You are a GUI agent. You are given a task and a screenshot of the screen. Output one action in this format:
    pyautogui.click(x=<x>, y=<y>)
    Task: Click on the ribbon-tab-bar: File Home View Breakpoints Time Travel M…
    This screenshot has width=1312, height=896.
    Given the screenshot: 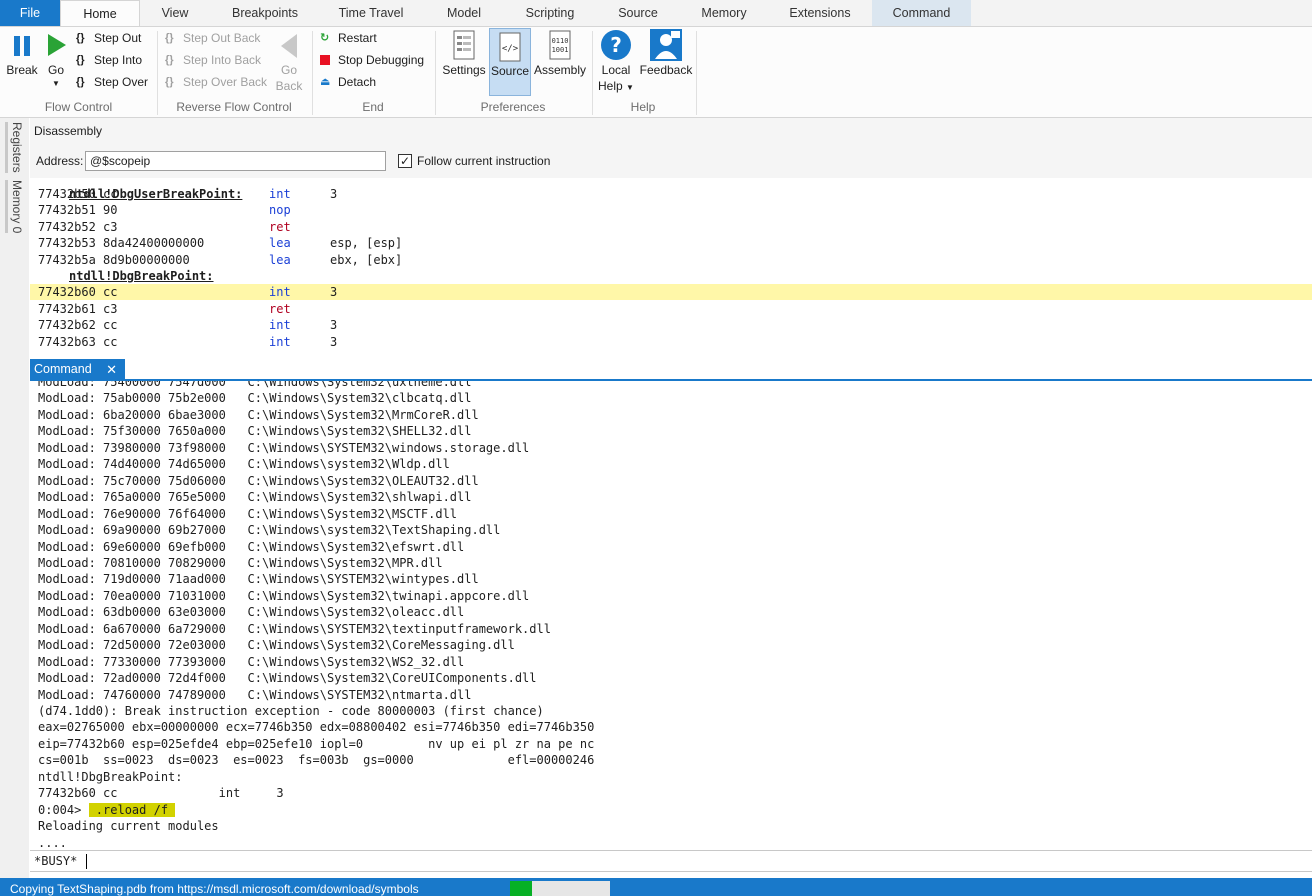 What is the action you would take?
    pyautogui.click(x=656, y=13)
    